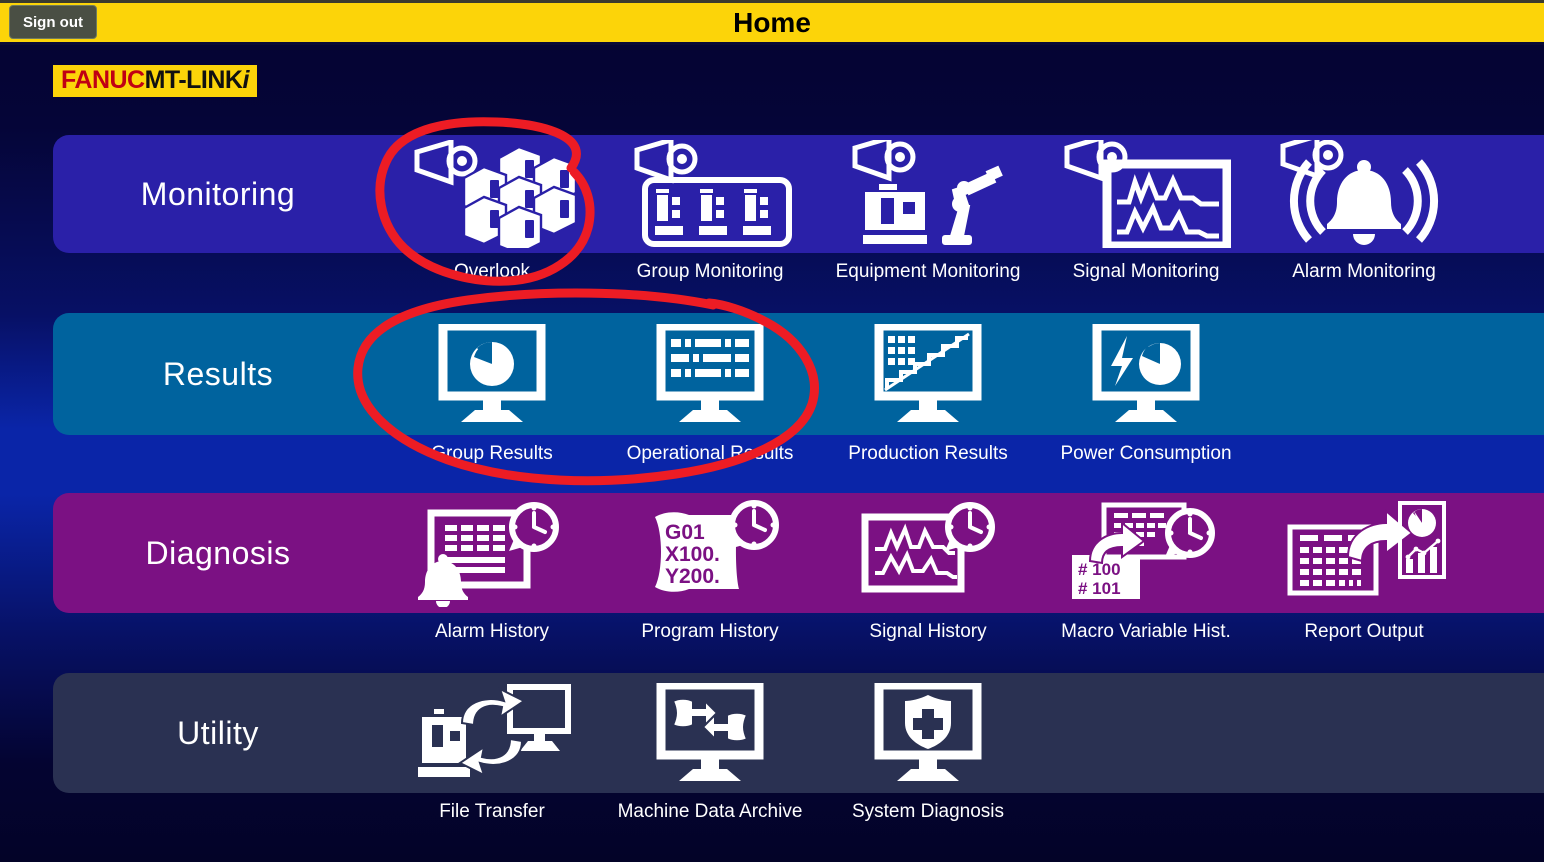  I want to click on category-label-diagnosis: Diagnosis, so click(218, 552).